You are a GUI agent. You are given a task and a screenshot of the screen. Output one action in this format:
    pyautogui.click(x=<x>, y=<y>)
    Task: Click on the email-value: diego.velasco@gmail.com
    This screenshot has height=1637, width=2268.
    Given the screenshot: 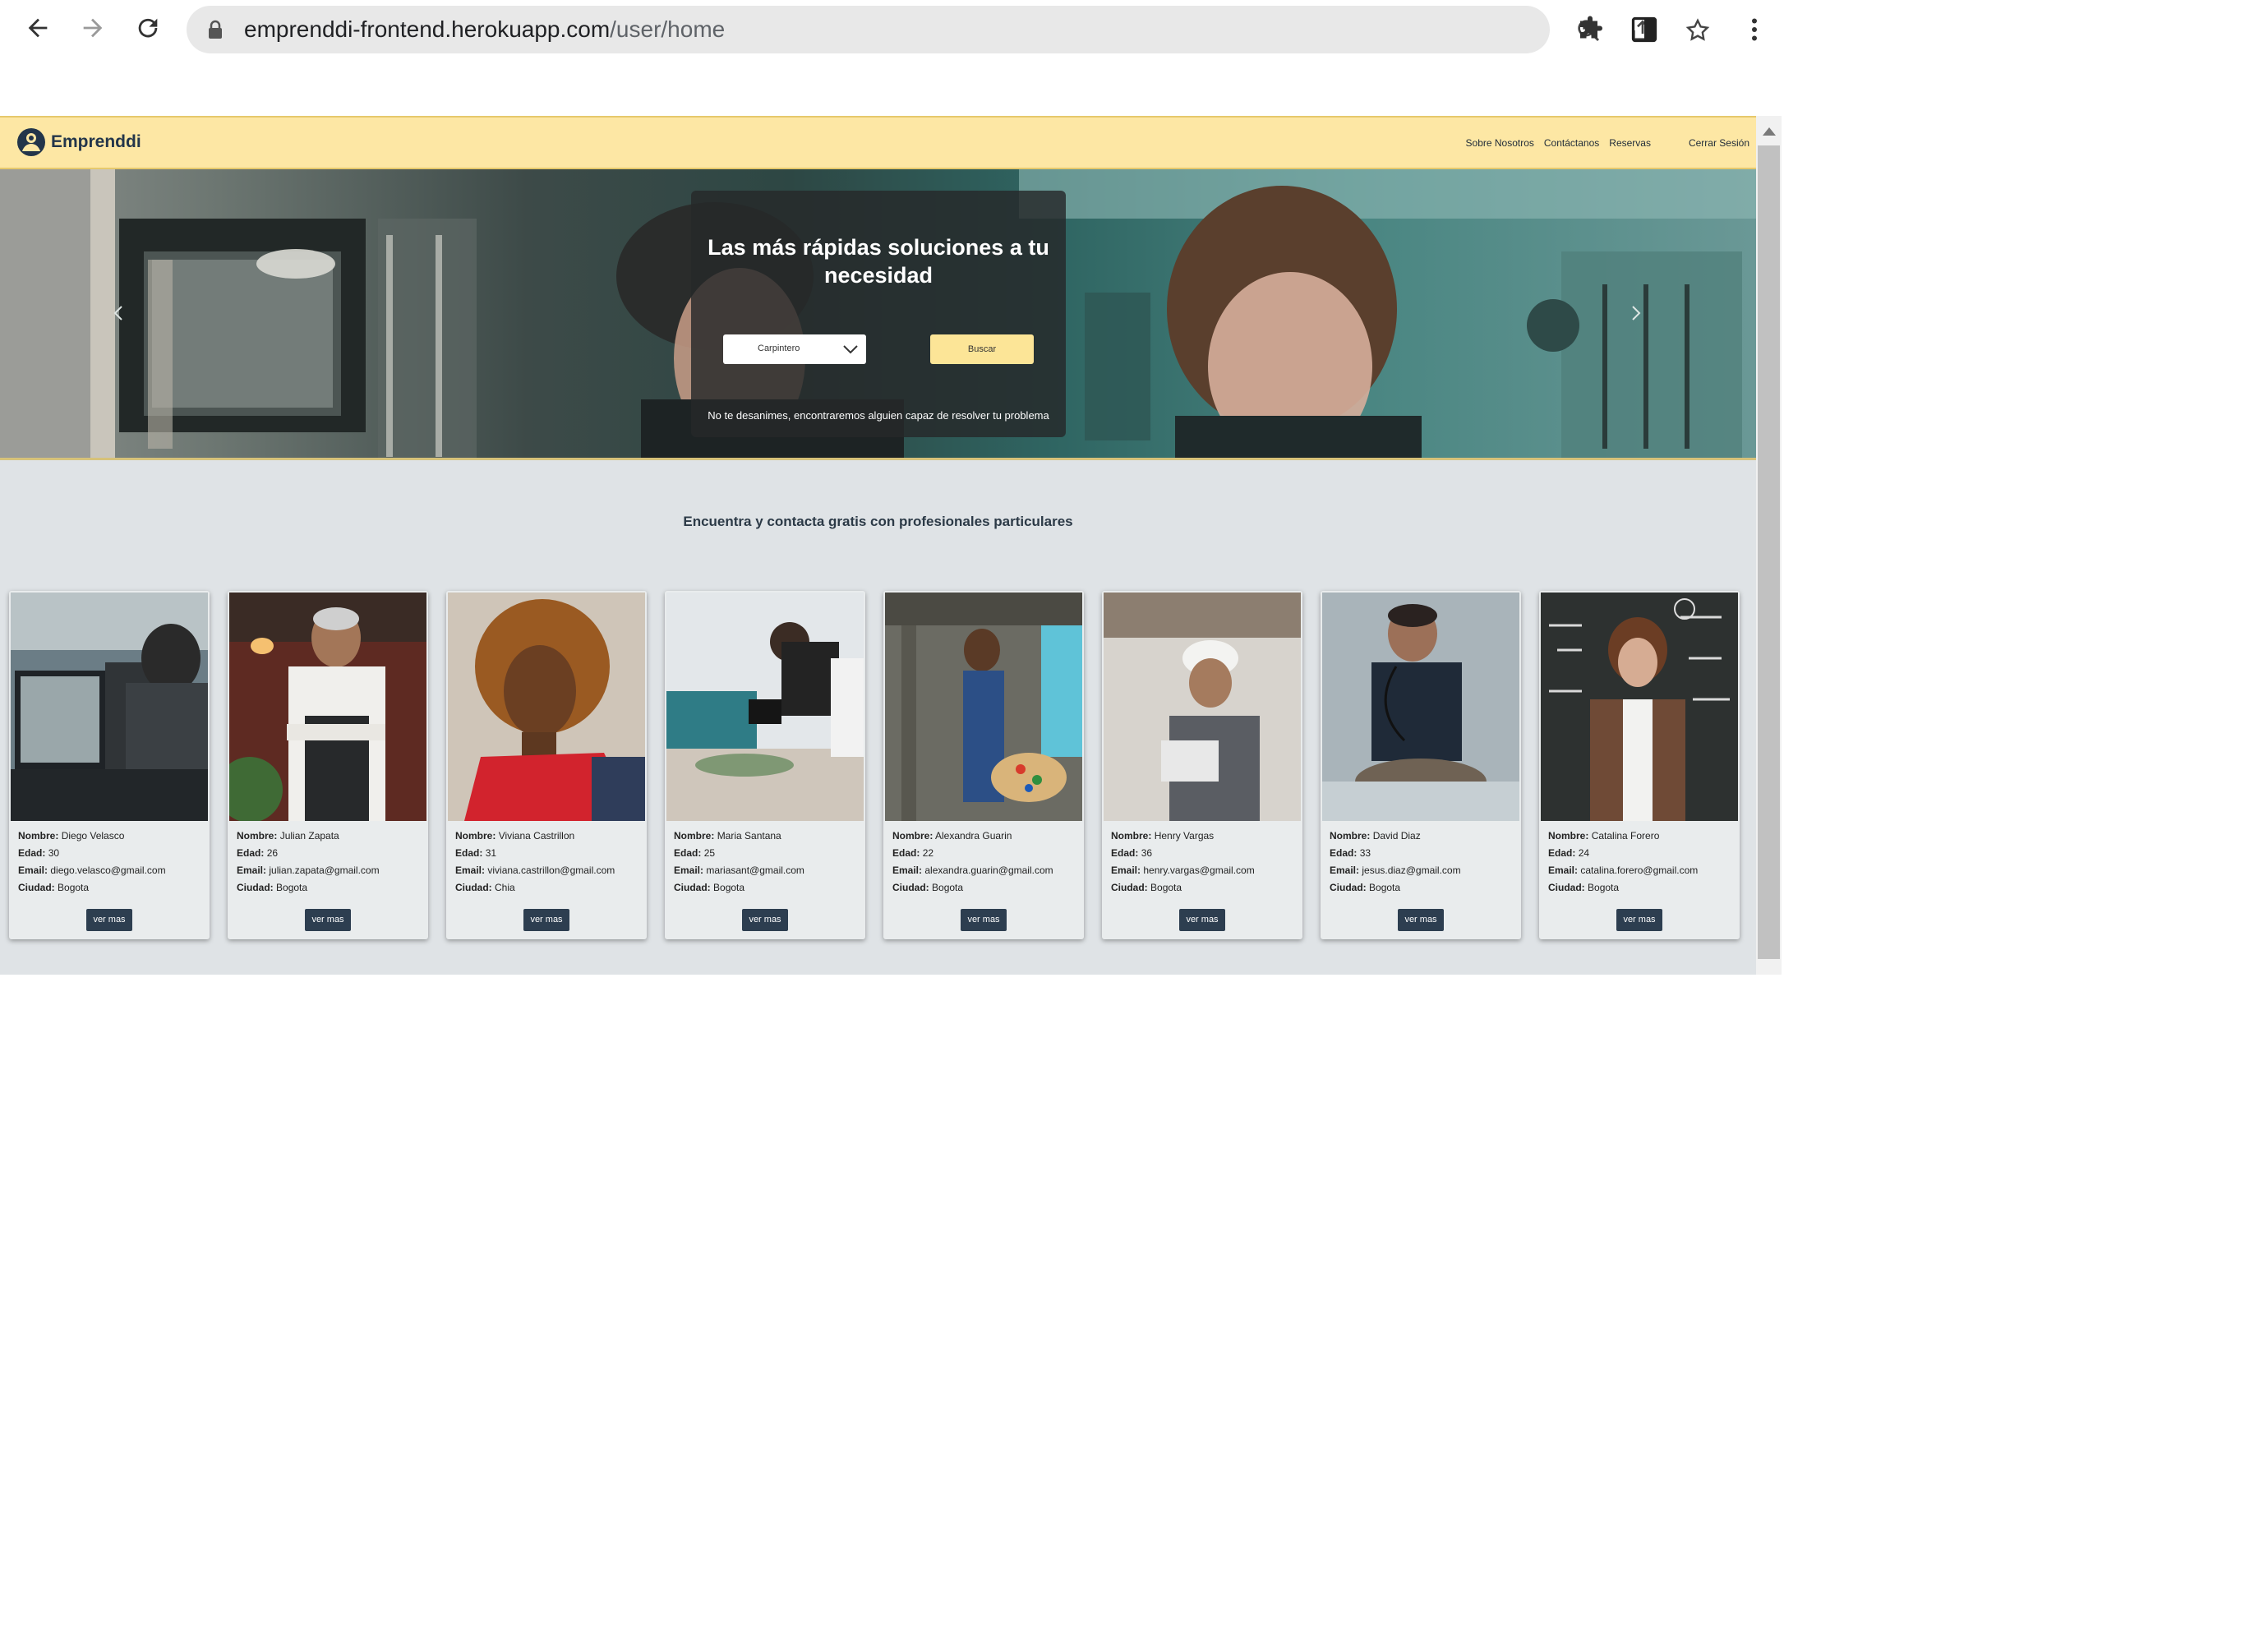 What is the action you would take?
    pyautogui.click(x=108, y=871)
    